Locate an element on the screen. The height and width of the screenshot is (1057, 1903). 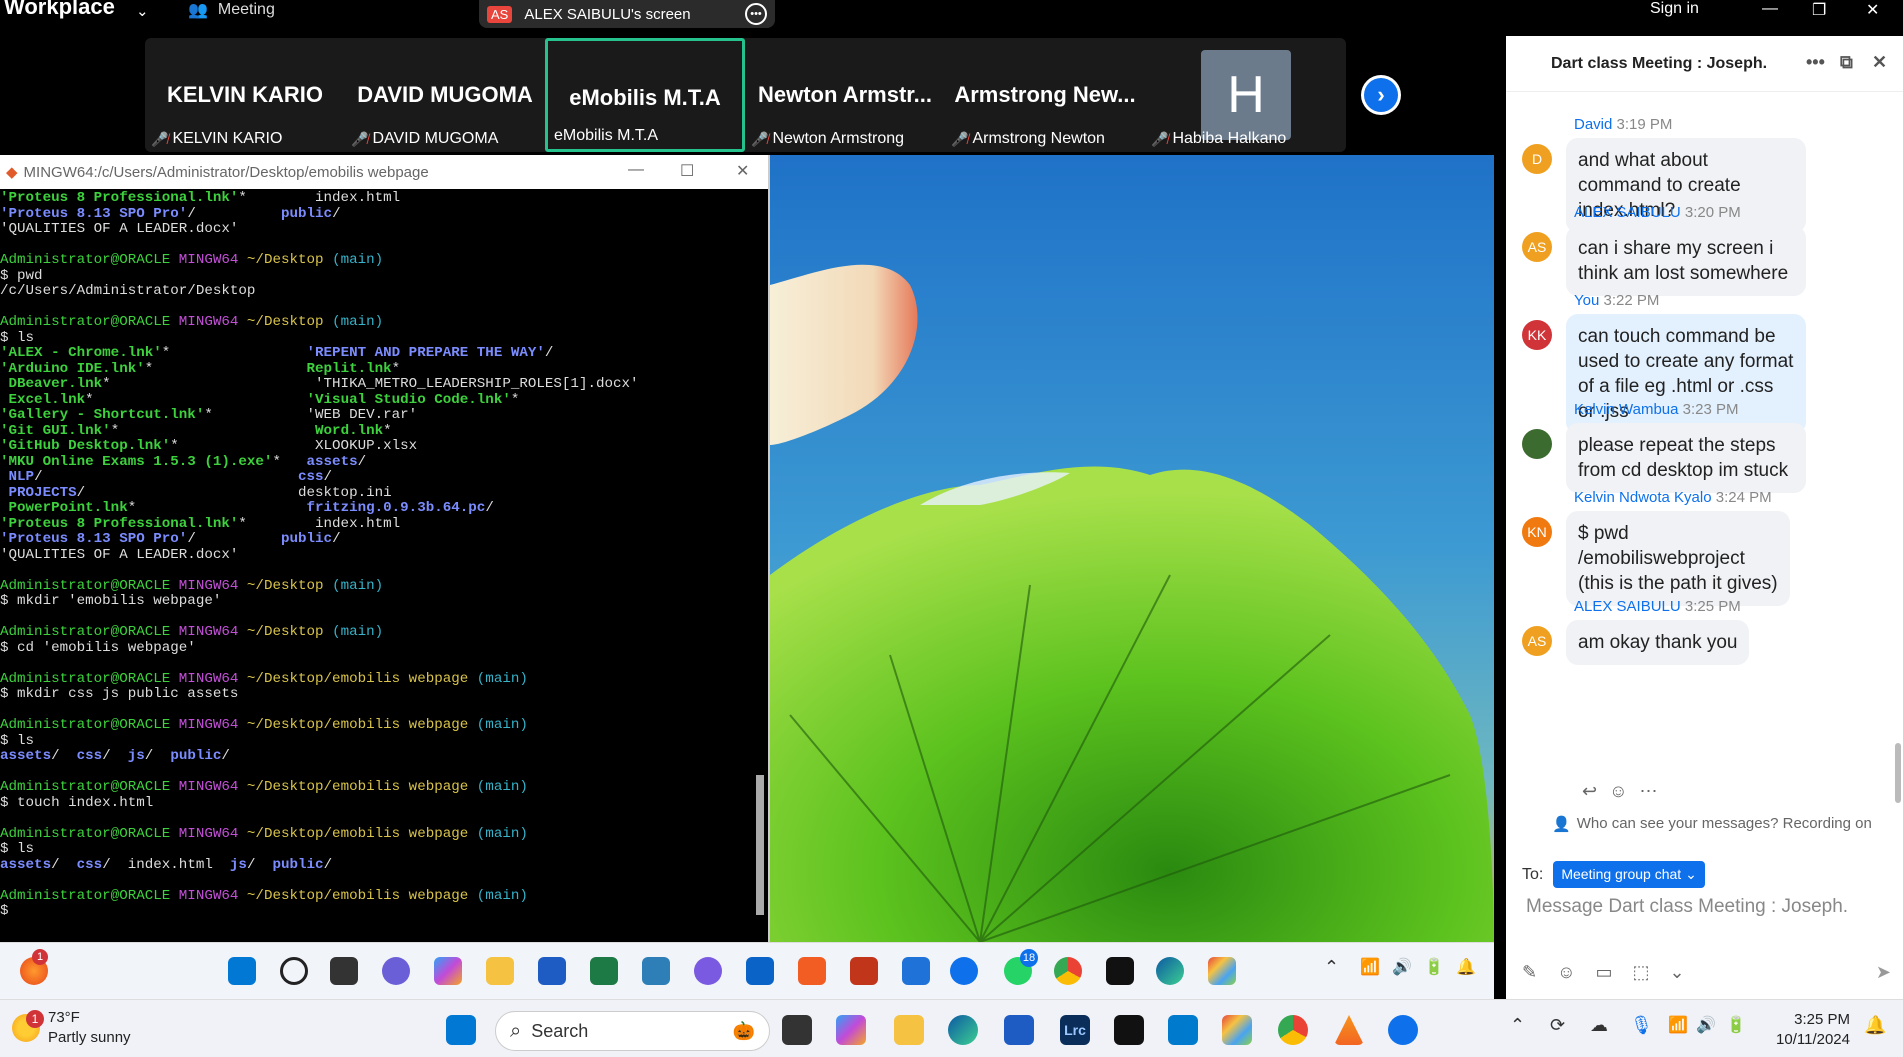
terminal-line: 'QUALITIES OF A LEADER.docx' is located at coordinates (384, 555).